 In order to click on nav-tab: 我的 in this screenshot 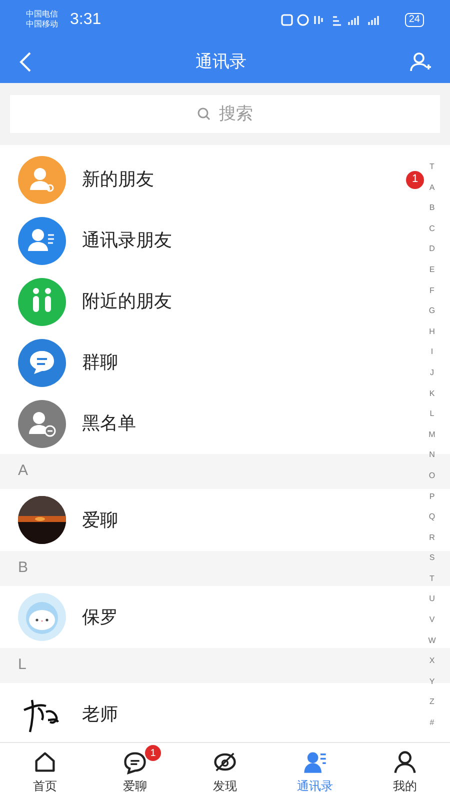, I will do `click(405, 771)`.